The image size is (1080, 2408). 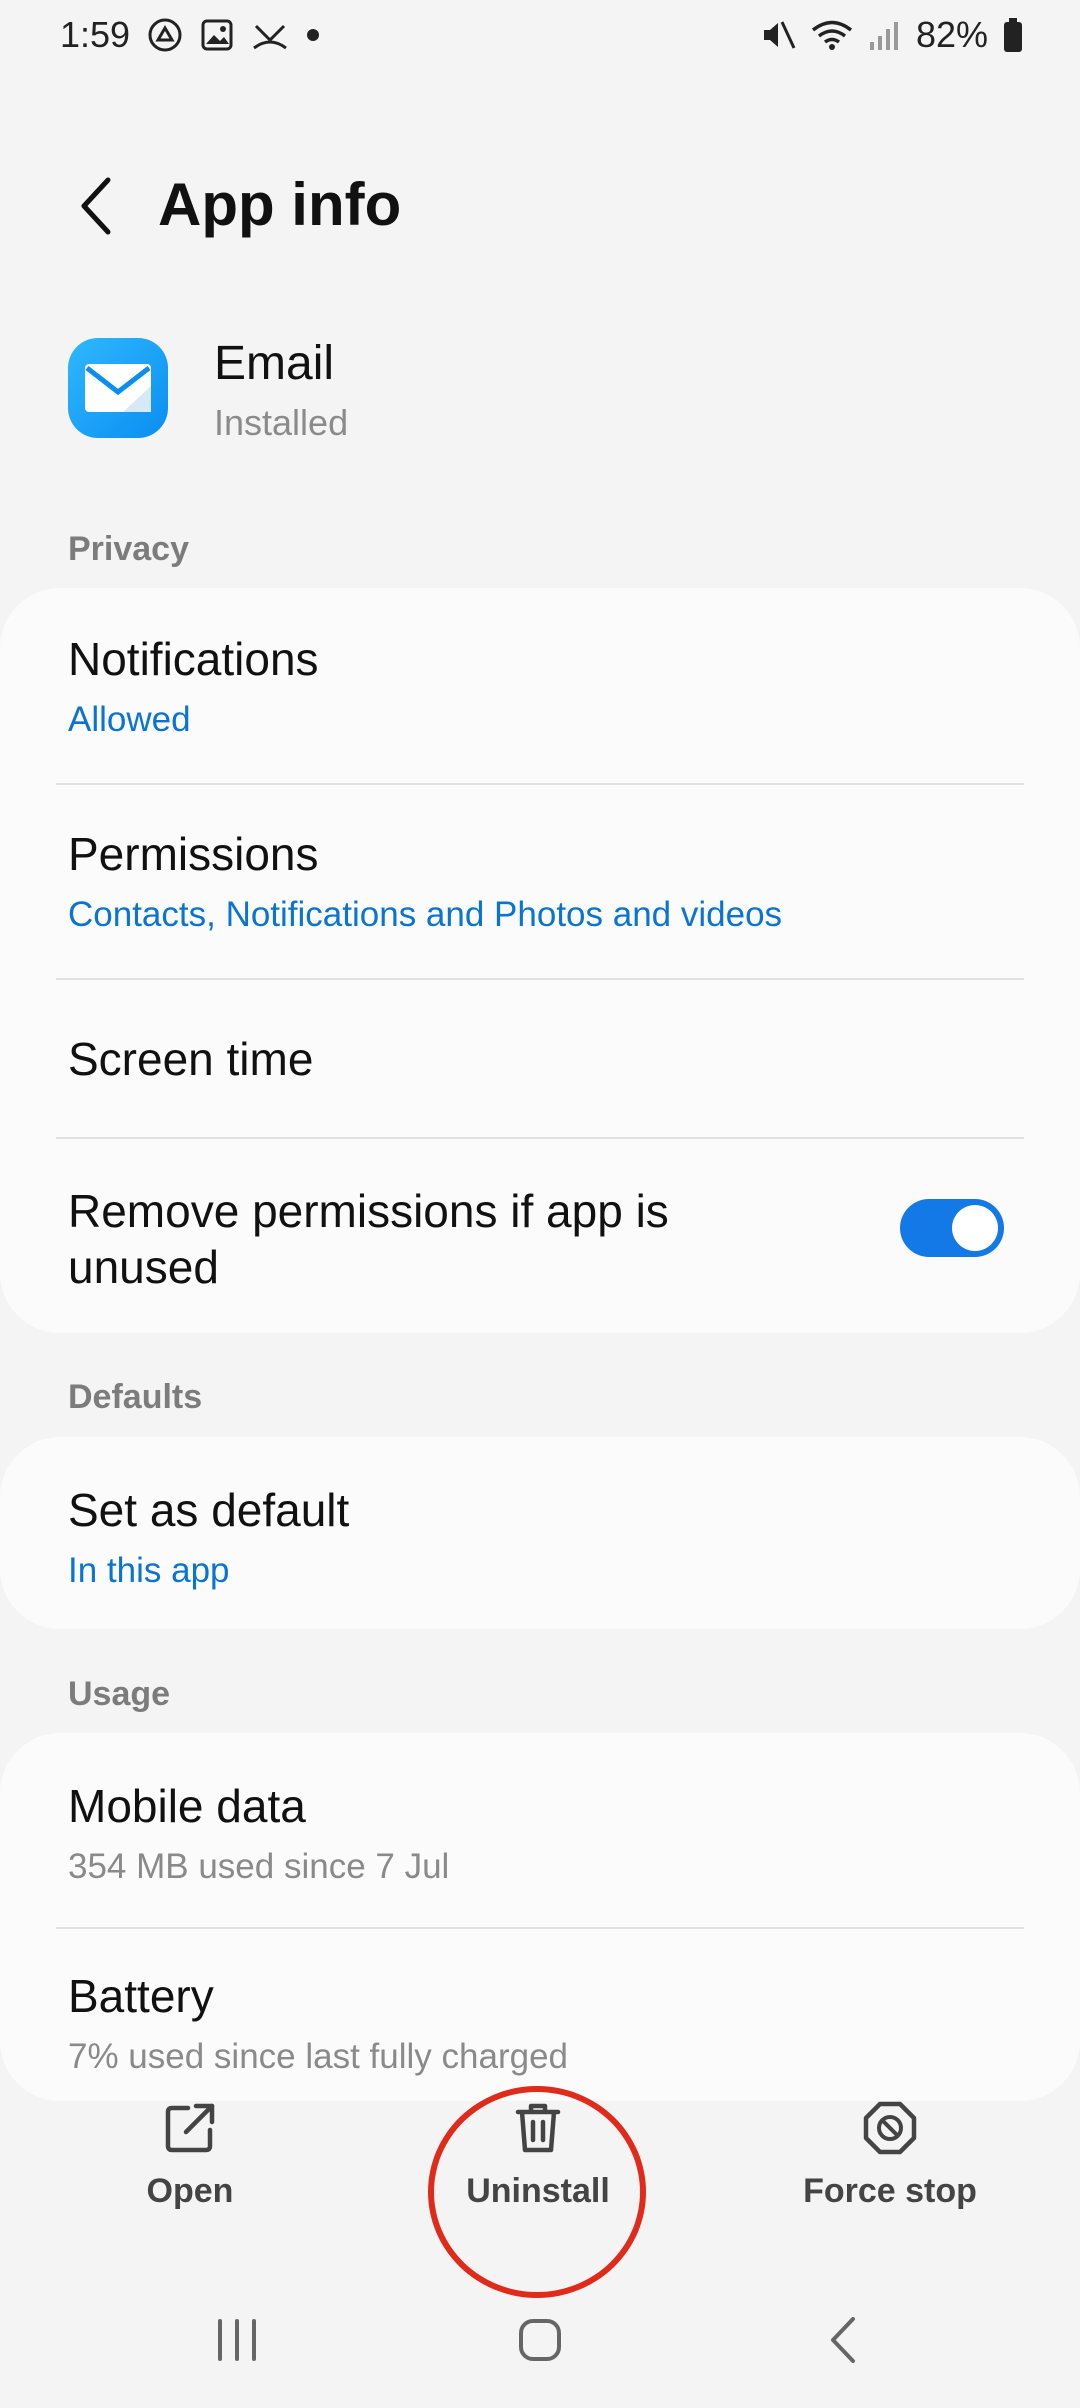 I want to click on mobile-data-title: Mobile data, so click(x=187, y=1806).